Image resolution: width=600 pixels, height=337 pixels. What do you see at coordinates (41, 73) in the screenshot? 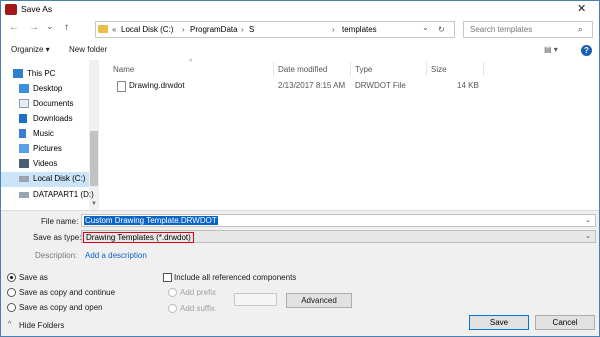
I see `sidebar-item-label: This PC` at bounding box center [41, 73].